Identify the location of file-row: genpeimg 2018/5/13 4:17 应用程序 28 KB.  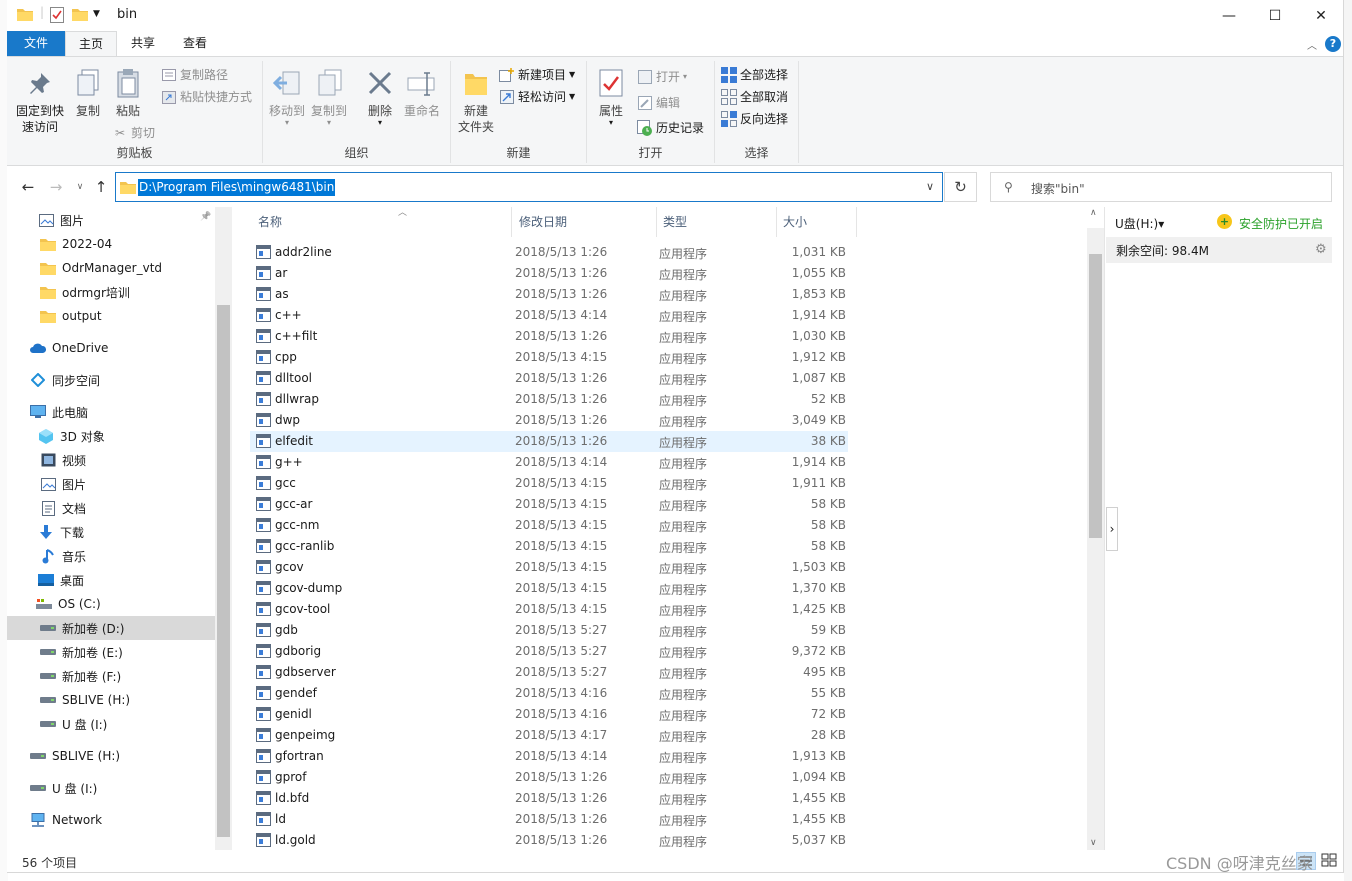
(549, 735).